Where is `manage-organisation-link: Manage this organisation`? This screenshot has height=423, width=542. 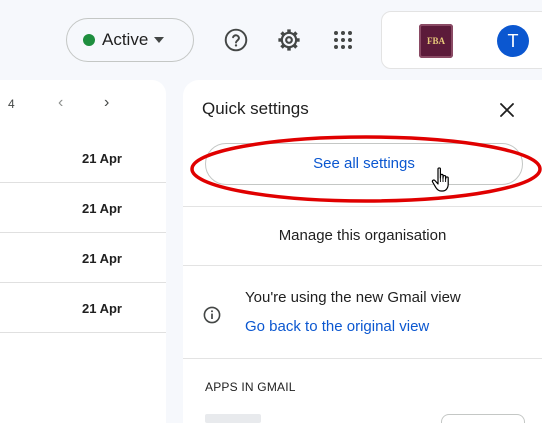 manage-organisation-link: Manage this organisation is located at coordinates (362, 236).